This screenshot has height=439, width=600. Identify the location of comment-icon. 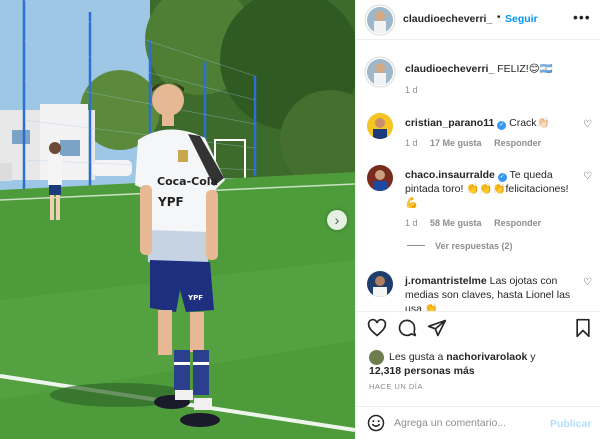
(407, 328).